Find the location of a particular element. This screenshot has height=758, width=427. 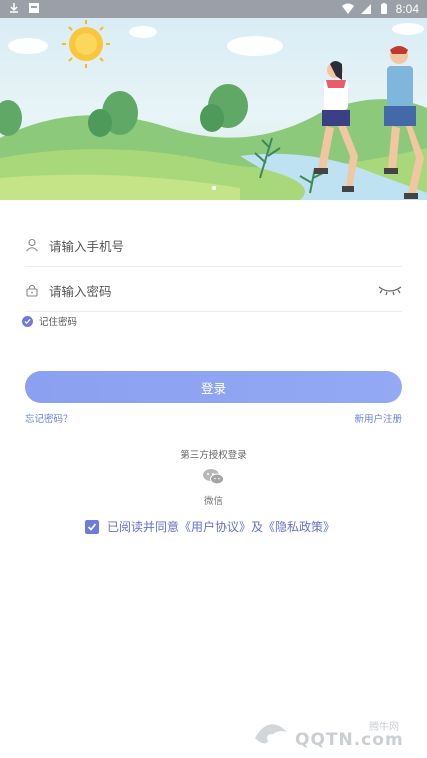

password-field is located at coordinates (213, 291).